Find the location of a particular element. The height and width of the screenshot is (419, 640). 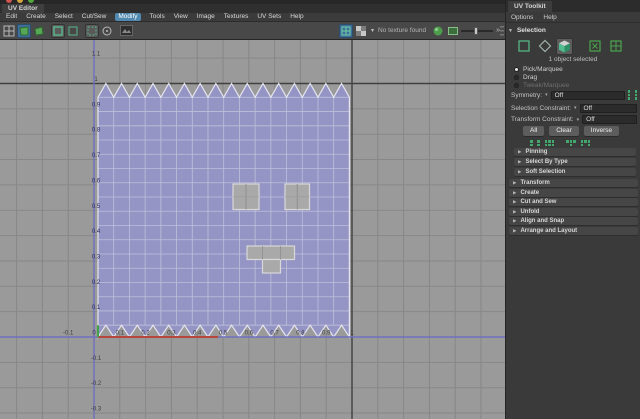

menu-item-edit: Edit is located at coordinates (11, 17).